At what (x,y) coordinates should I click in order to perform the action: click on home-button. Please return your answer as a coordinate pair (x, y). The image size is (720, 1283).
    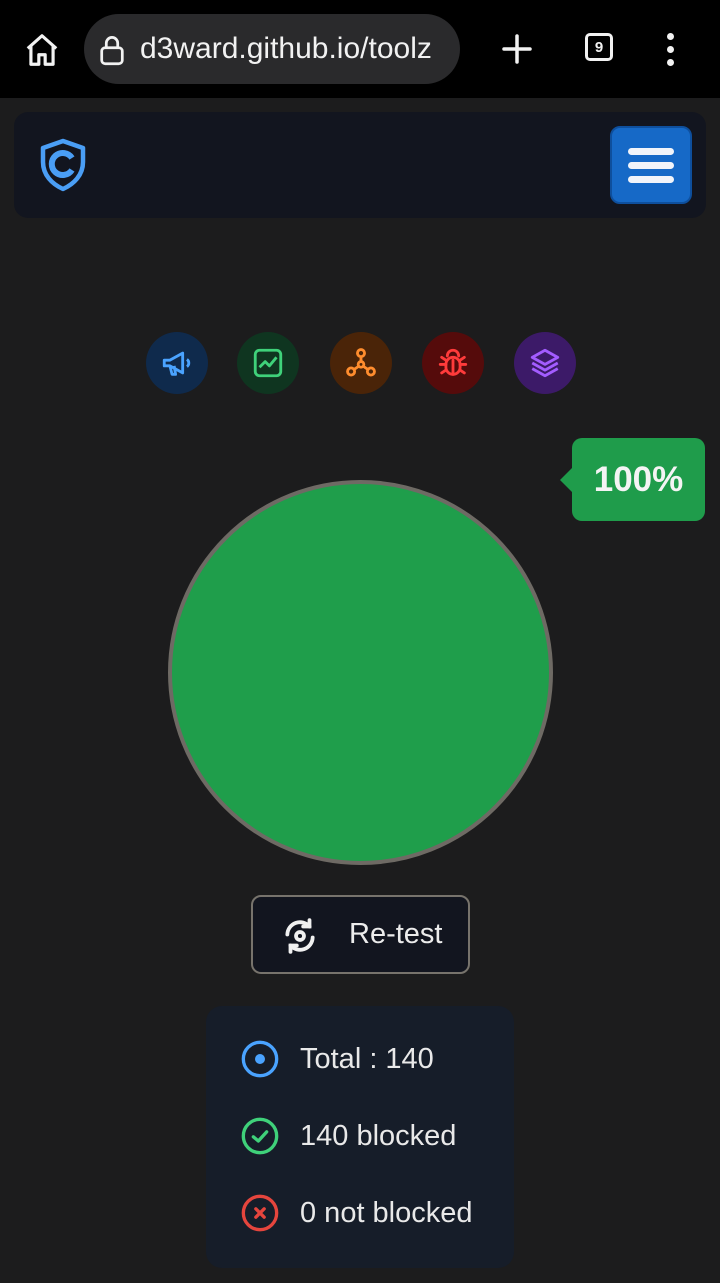
    Looking at the image, I should click on (42, 50).